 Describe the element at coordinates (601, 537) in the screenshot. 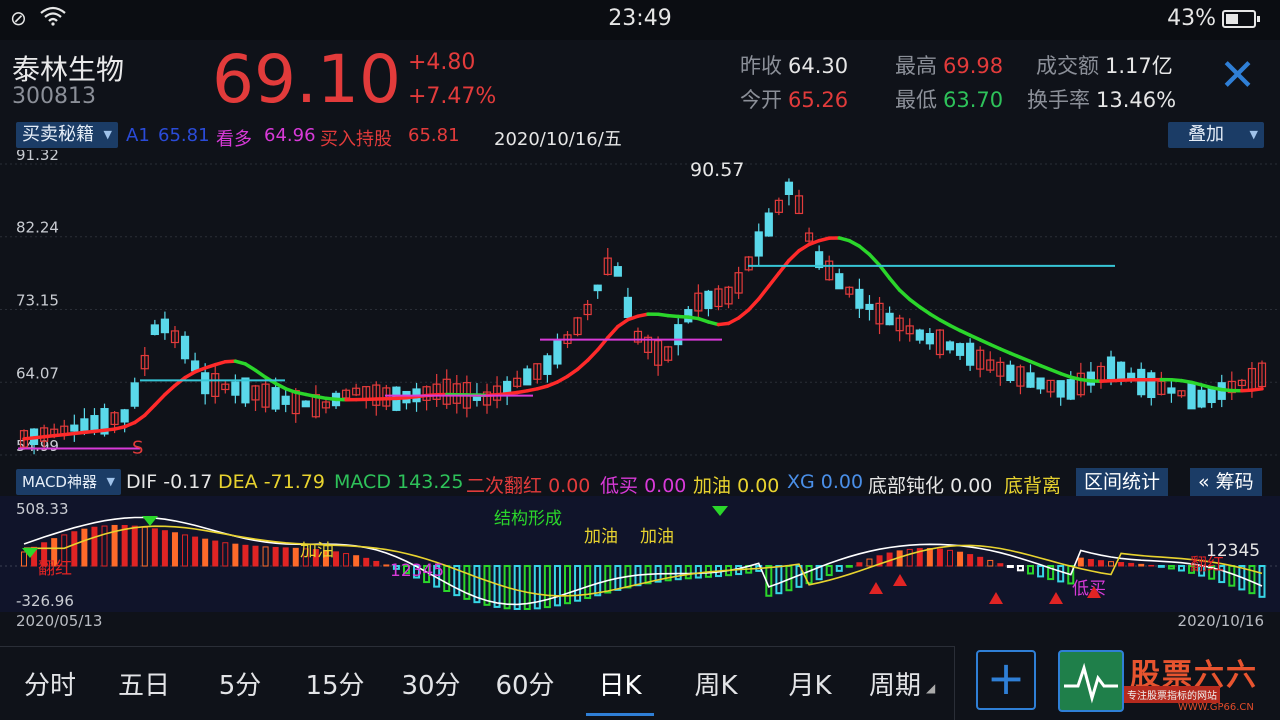

I see `macd-annotation: 加油` at that location.